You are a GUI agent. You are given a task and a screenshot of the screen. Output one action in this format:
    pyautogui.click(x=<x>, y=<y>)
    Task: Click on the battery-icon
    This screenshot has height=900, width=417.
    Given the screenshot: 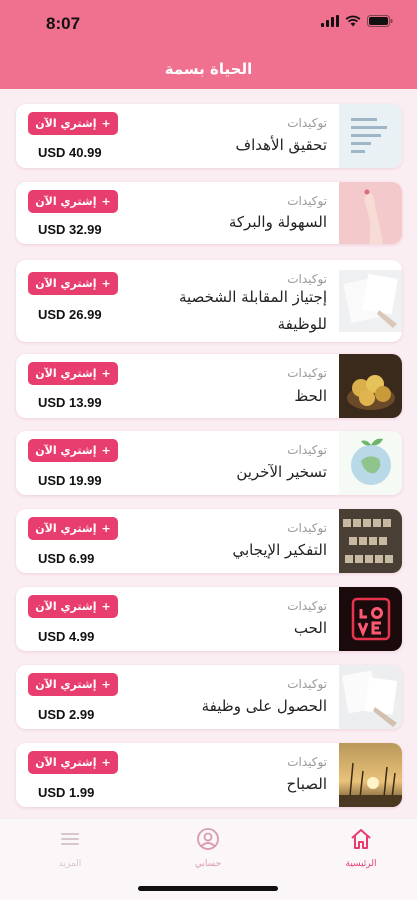 What is the action you would take?
    pyautogui.click(x=380, y=21)
    